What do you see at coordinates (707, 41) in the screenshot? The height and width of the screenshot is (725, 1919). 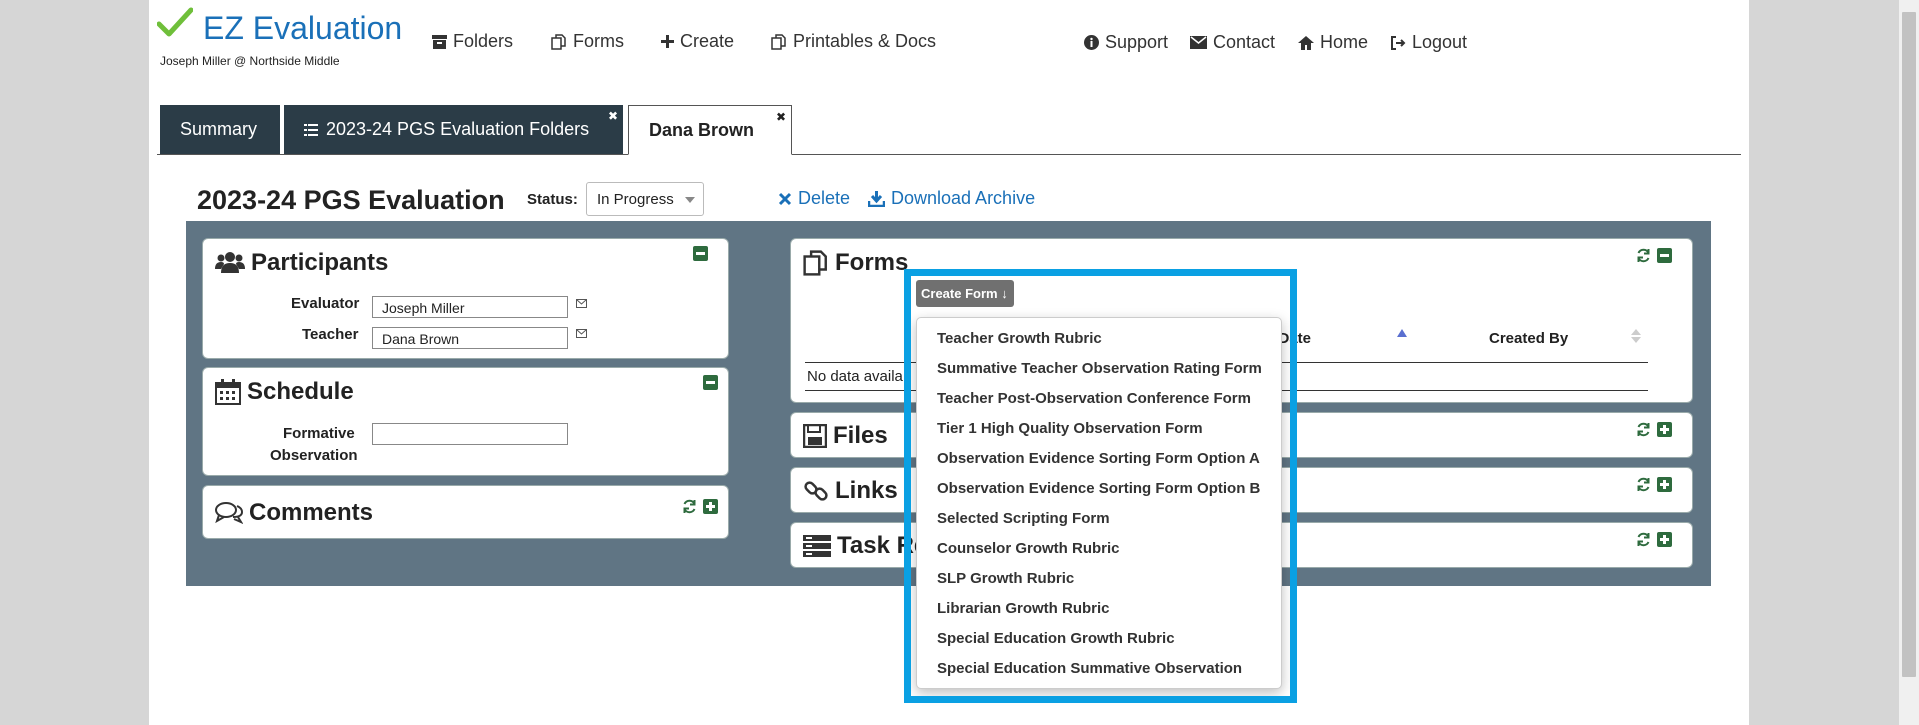 I see `nav-create-label: Create` at bounding box center [707, 41].